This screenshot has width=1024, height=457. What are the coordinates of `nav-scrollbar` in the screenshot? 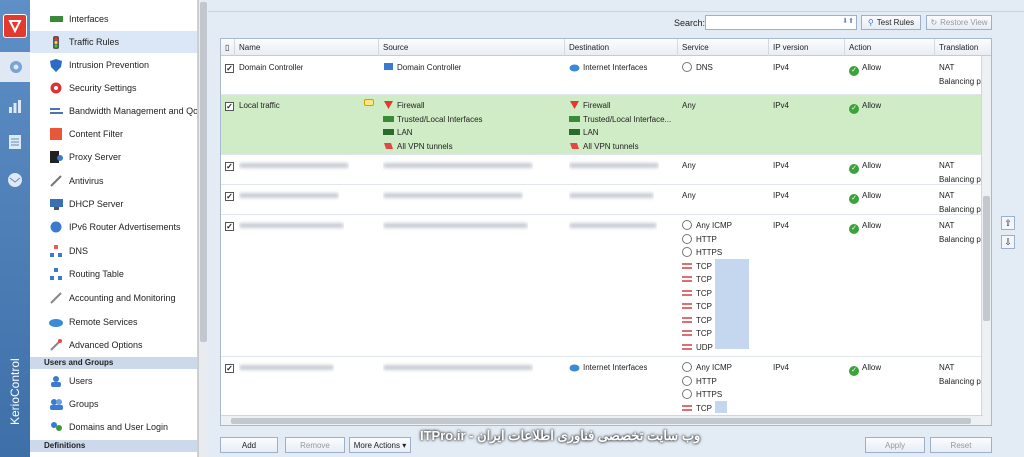 It's located at (203, 228).